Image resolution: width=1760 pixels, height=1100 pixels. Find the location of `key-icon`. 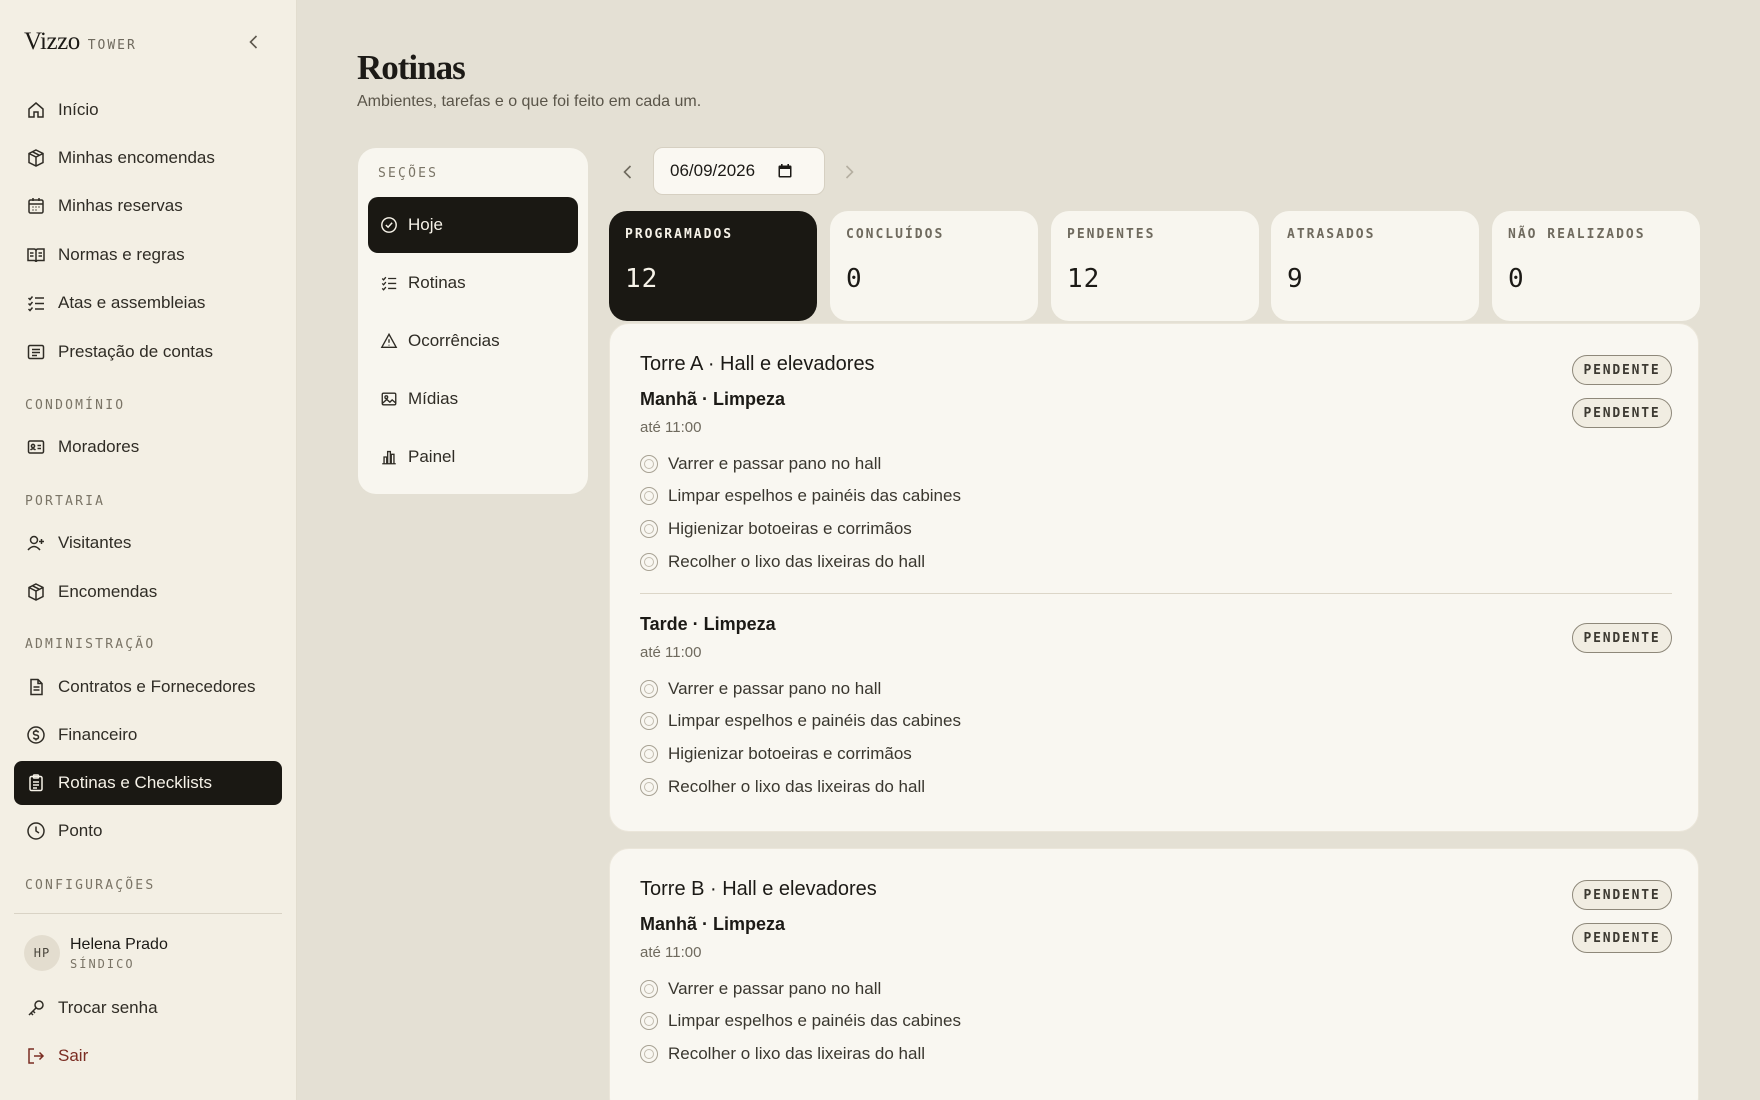

key-icon is located at coordinates (36, 1008).